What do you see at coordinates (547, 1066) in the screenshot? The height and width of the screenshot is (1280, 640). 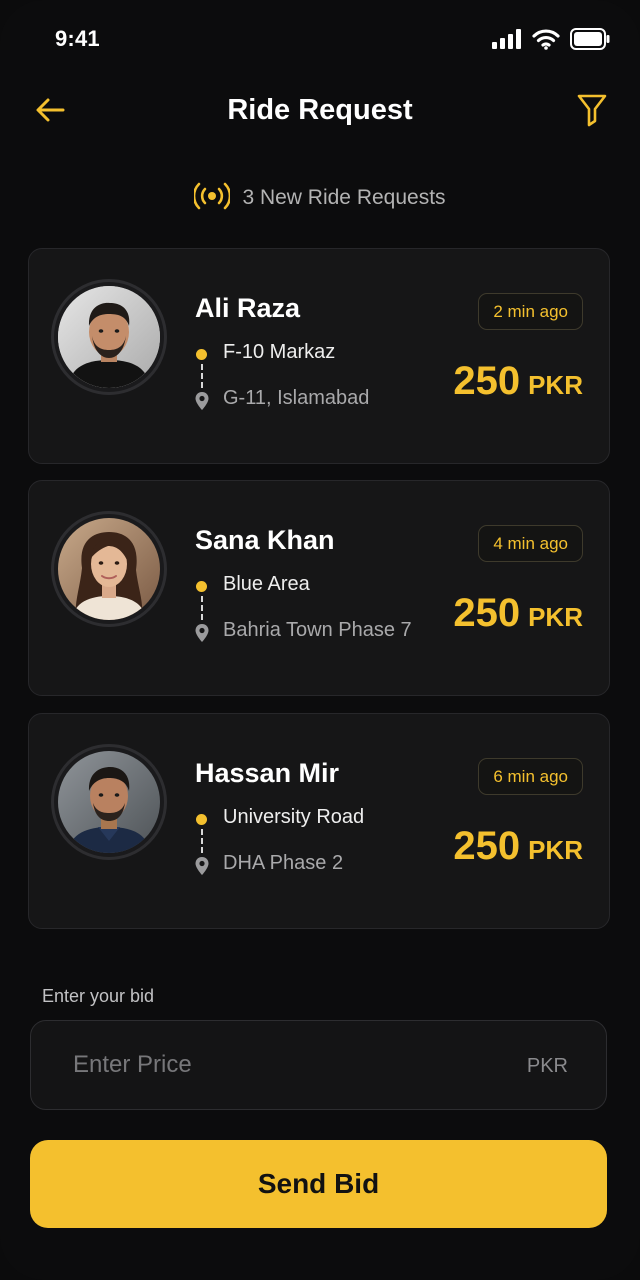 I see `bid-currency-unit: PKR` at bounding box center [547, 1066].